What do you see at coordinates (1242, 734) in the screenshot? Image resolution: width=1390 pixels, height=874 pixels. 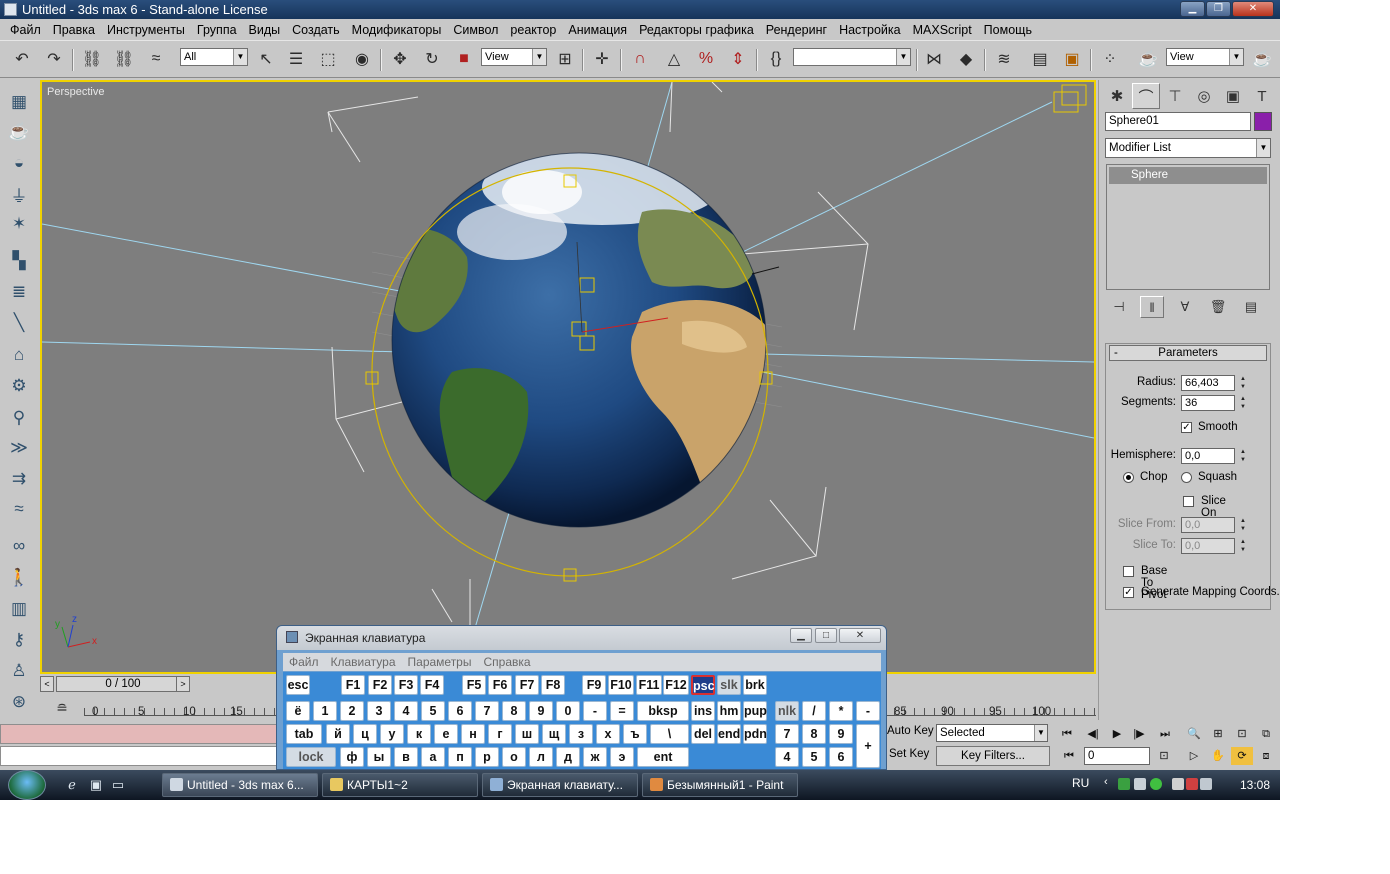 I see `zoom-extents-icon: ⊡` at bounding box center [1242, 734].